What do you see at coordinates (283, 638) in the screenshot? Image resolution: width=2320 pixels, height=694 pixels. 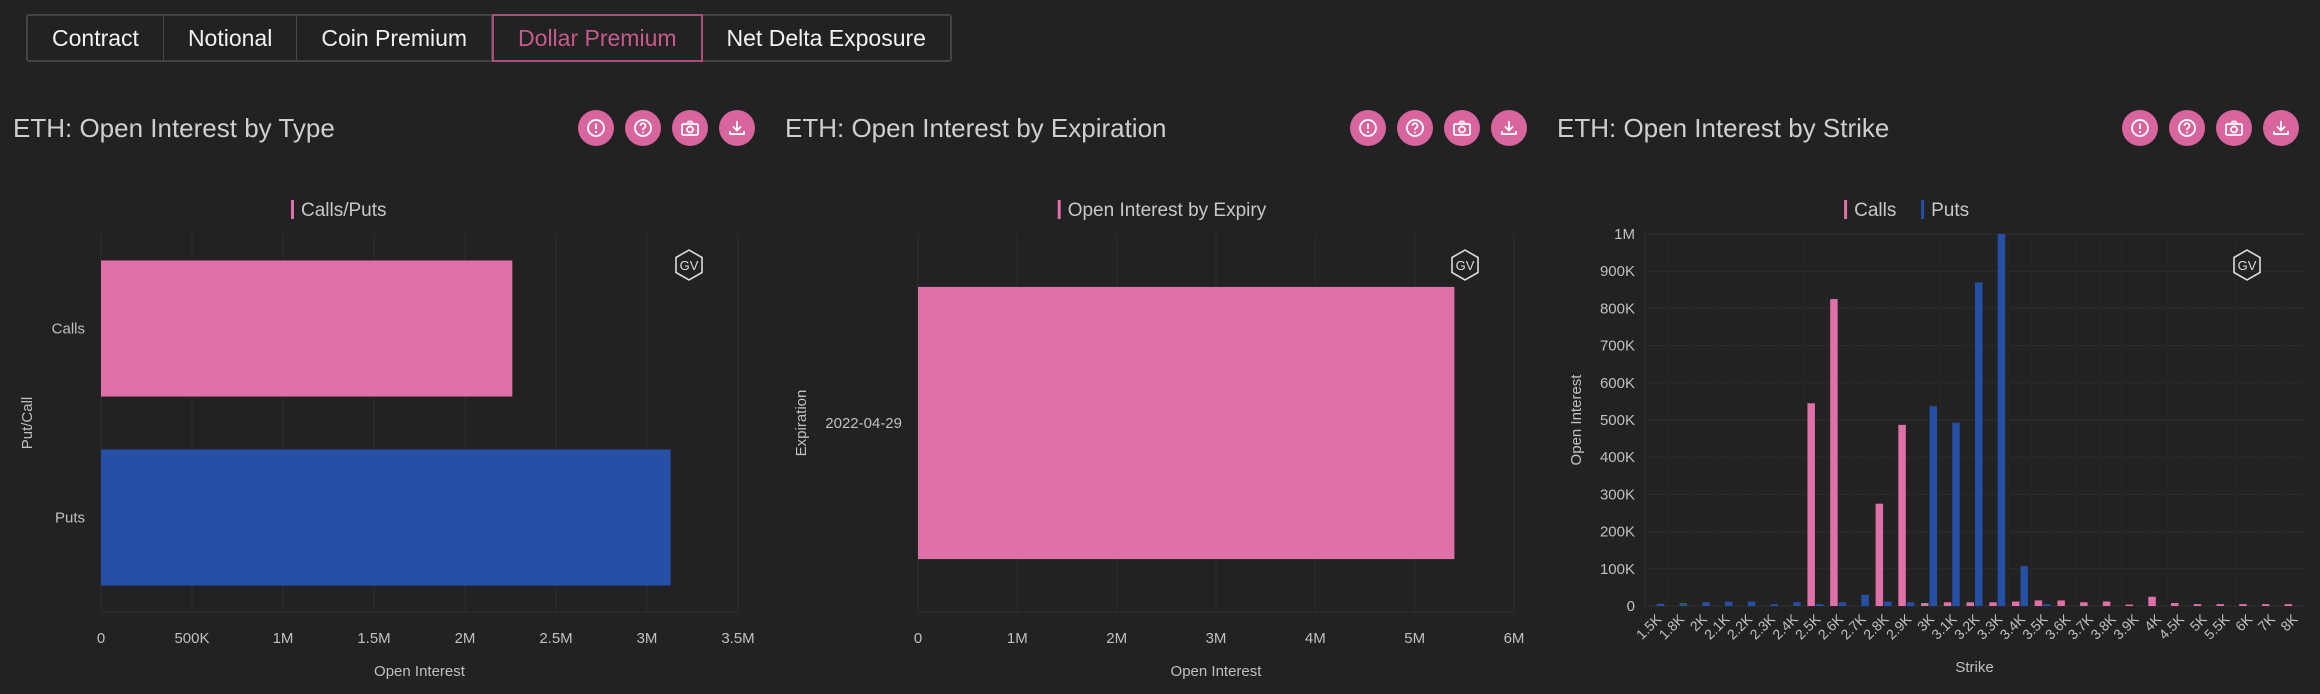 I see `x-tick-label: 1M` at bounding box center [283, 638].